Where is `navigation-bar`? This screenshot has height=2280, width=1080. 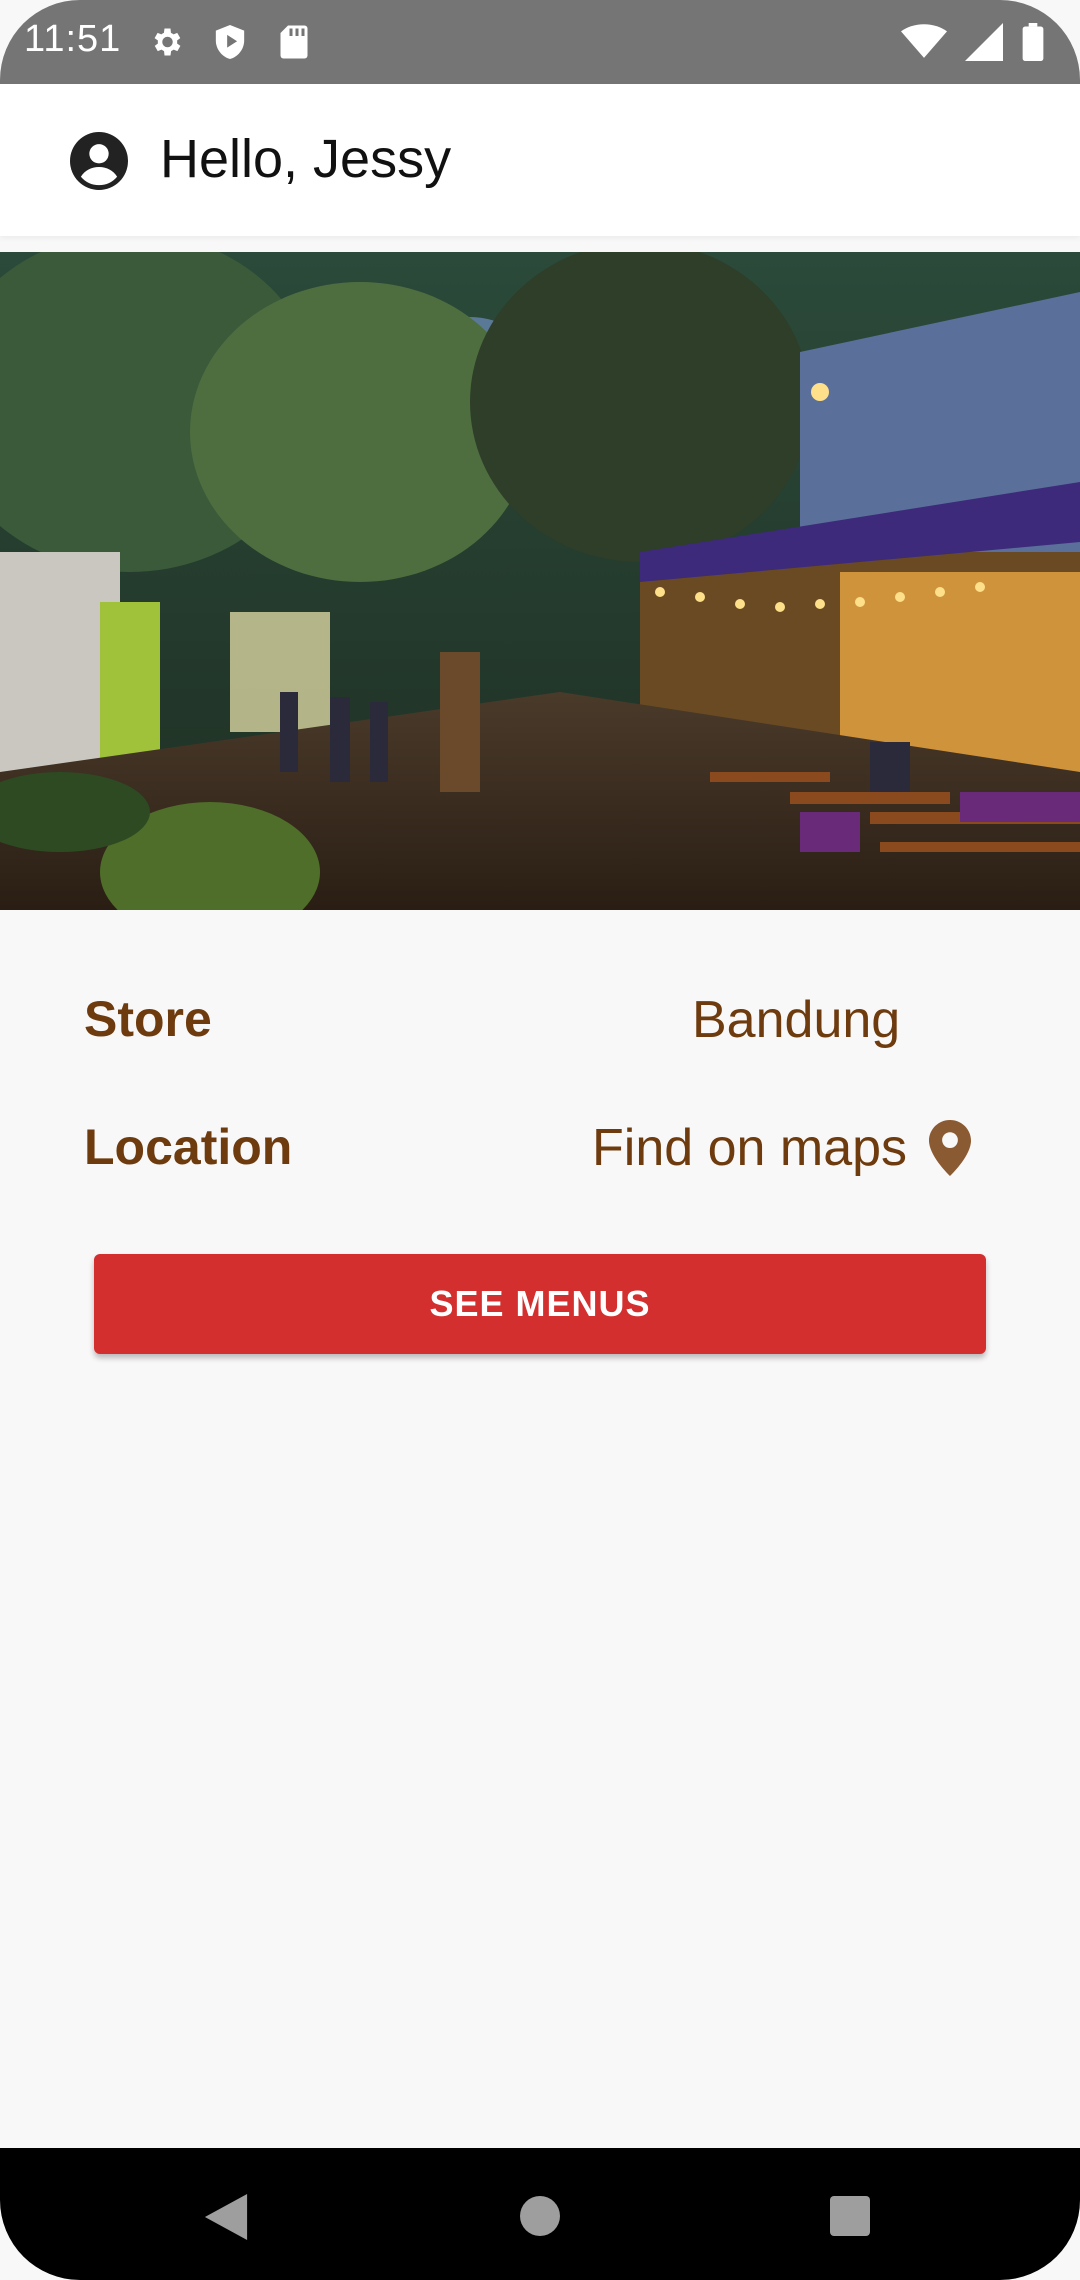 navigation-bar is located at coordinates (540, 2214).